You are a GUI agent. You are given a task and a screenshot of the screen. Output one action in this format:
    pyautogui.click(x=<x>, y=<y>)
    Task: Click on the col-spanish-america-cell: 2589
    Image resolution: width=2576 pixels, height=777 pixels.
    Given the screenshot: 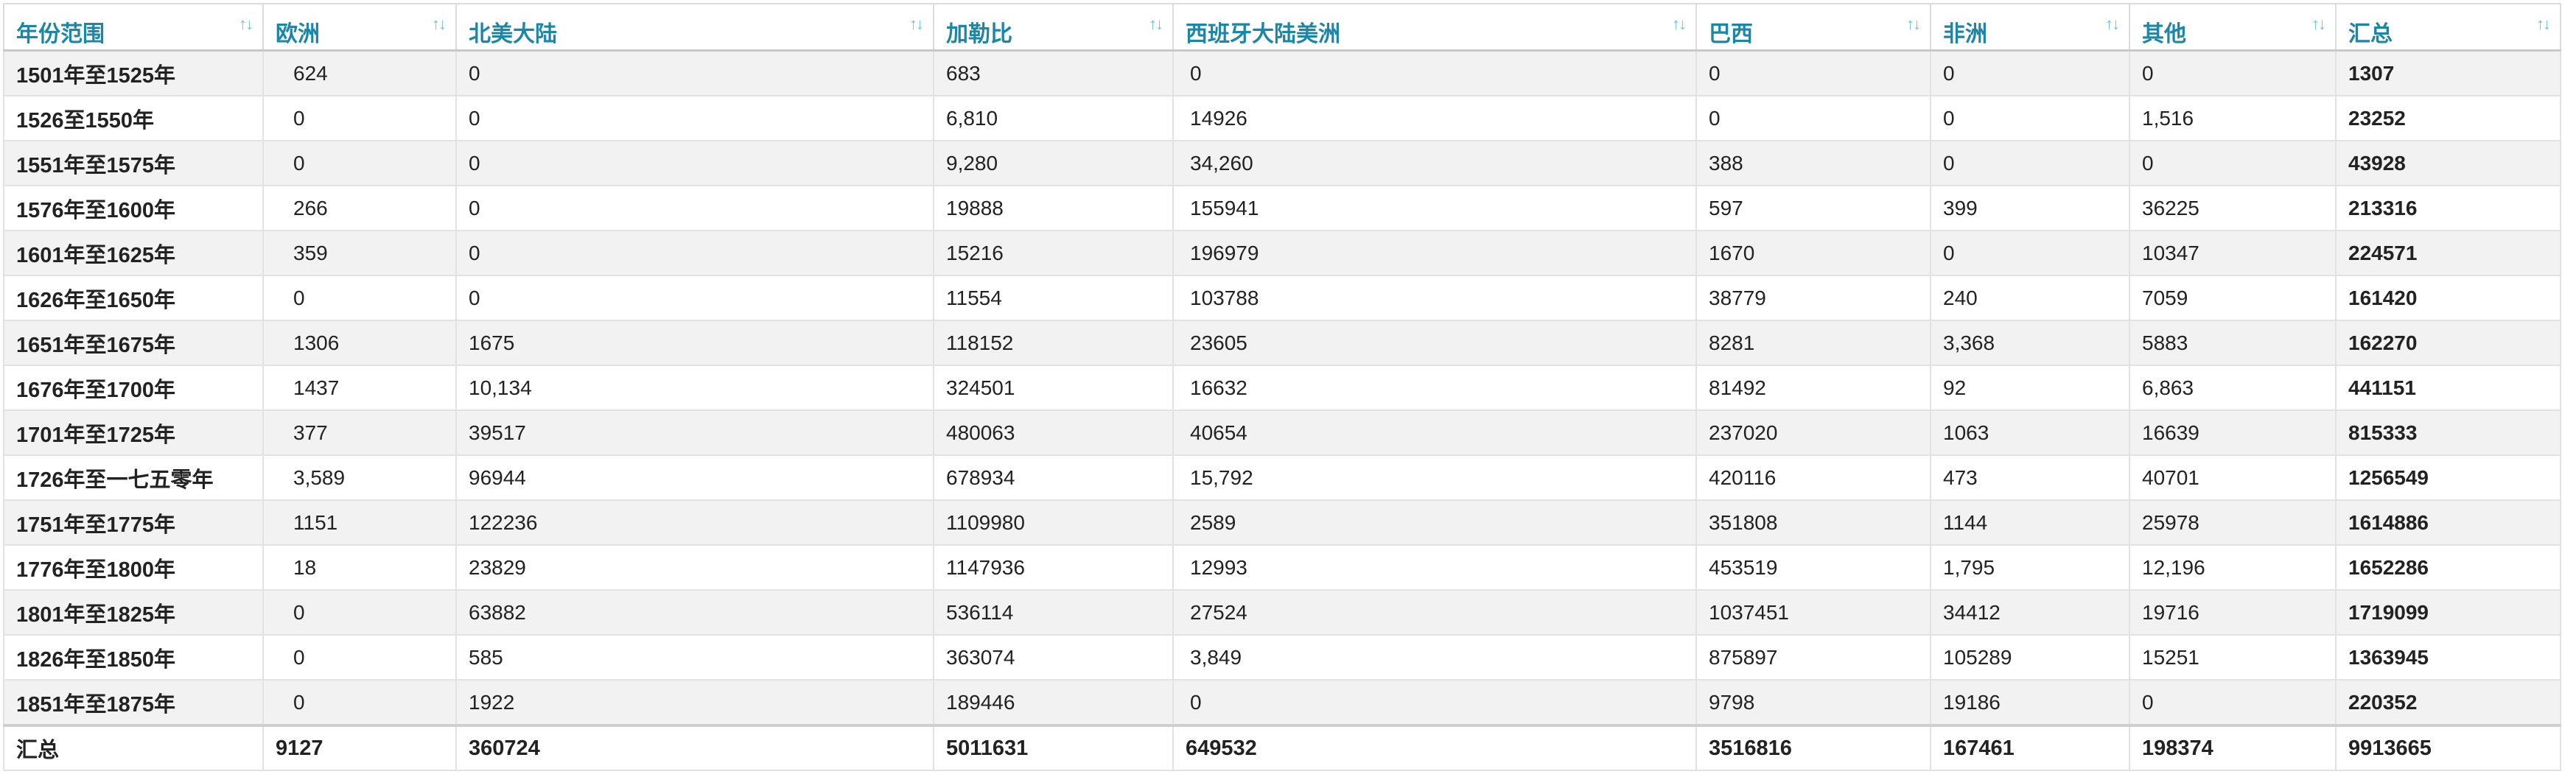 What is the action you would take?
    pyautogui.click(x=1434, y=523)
    